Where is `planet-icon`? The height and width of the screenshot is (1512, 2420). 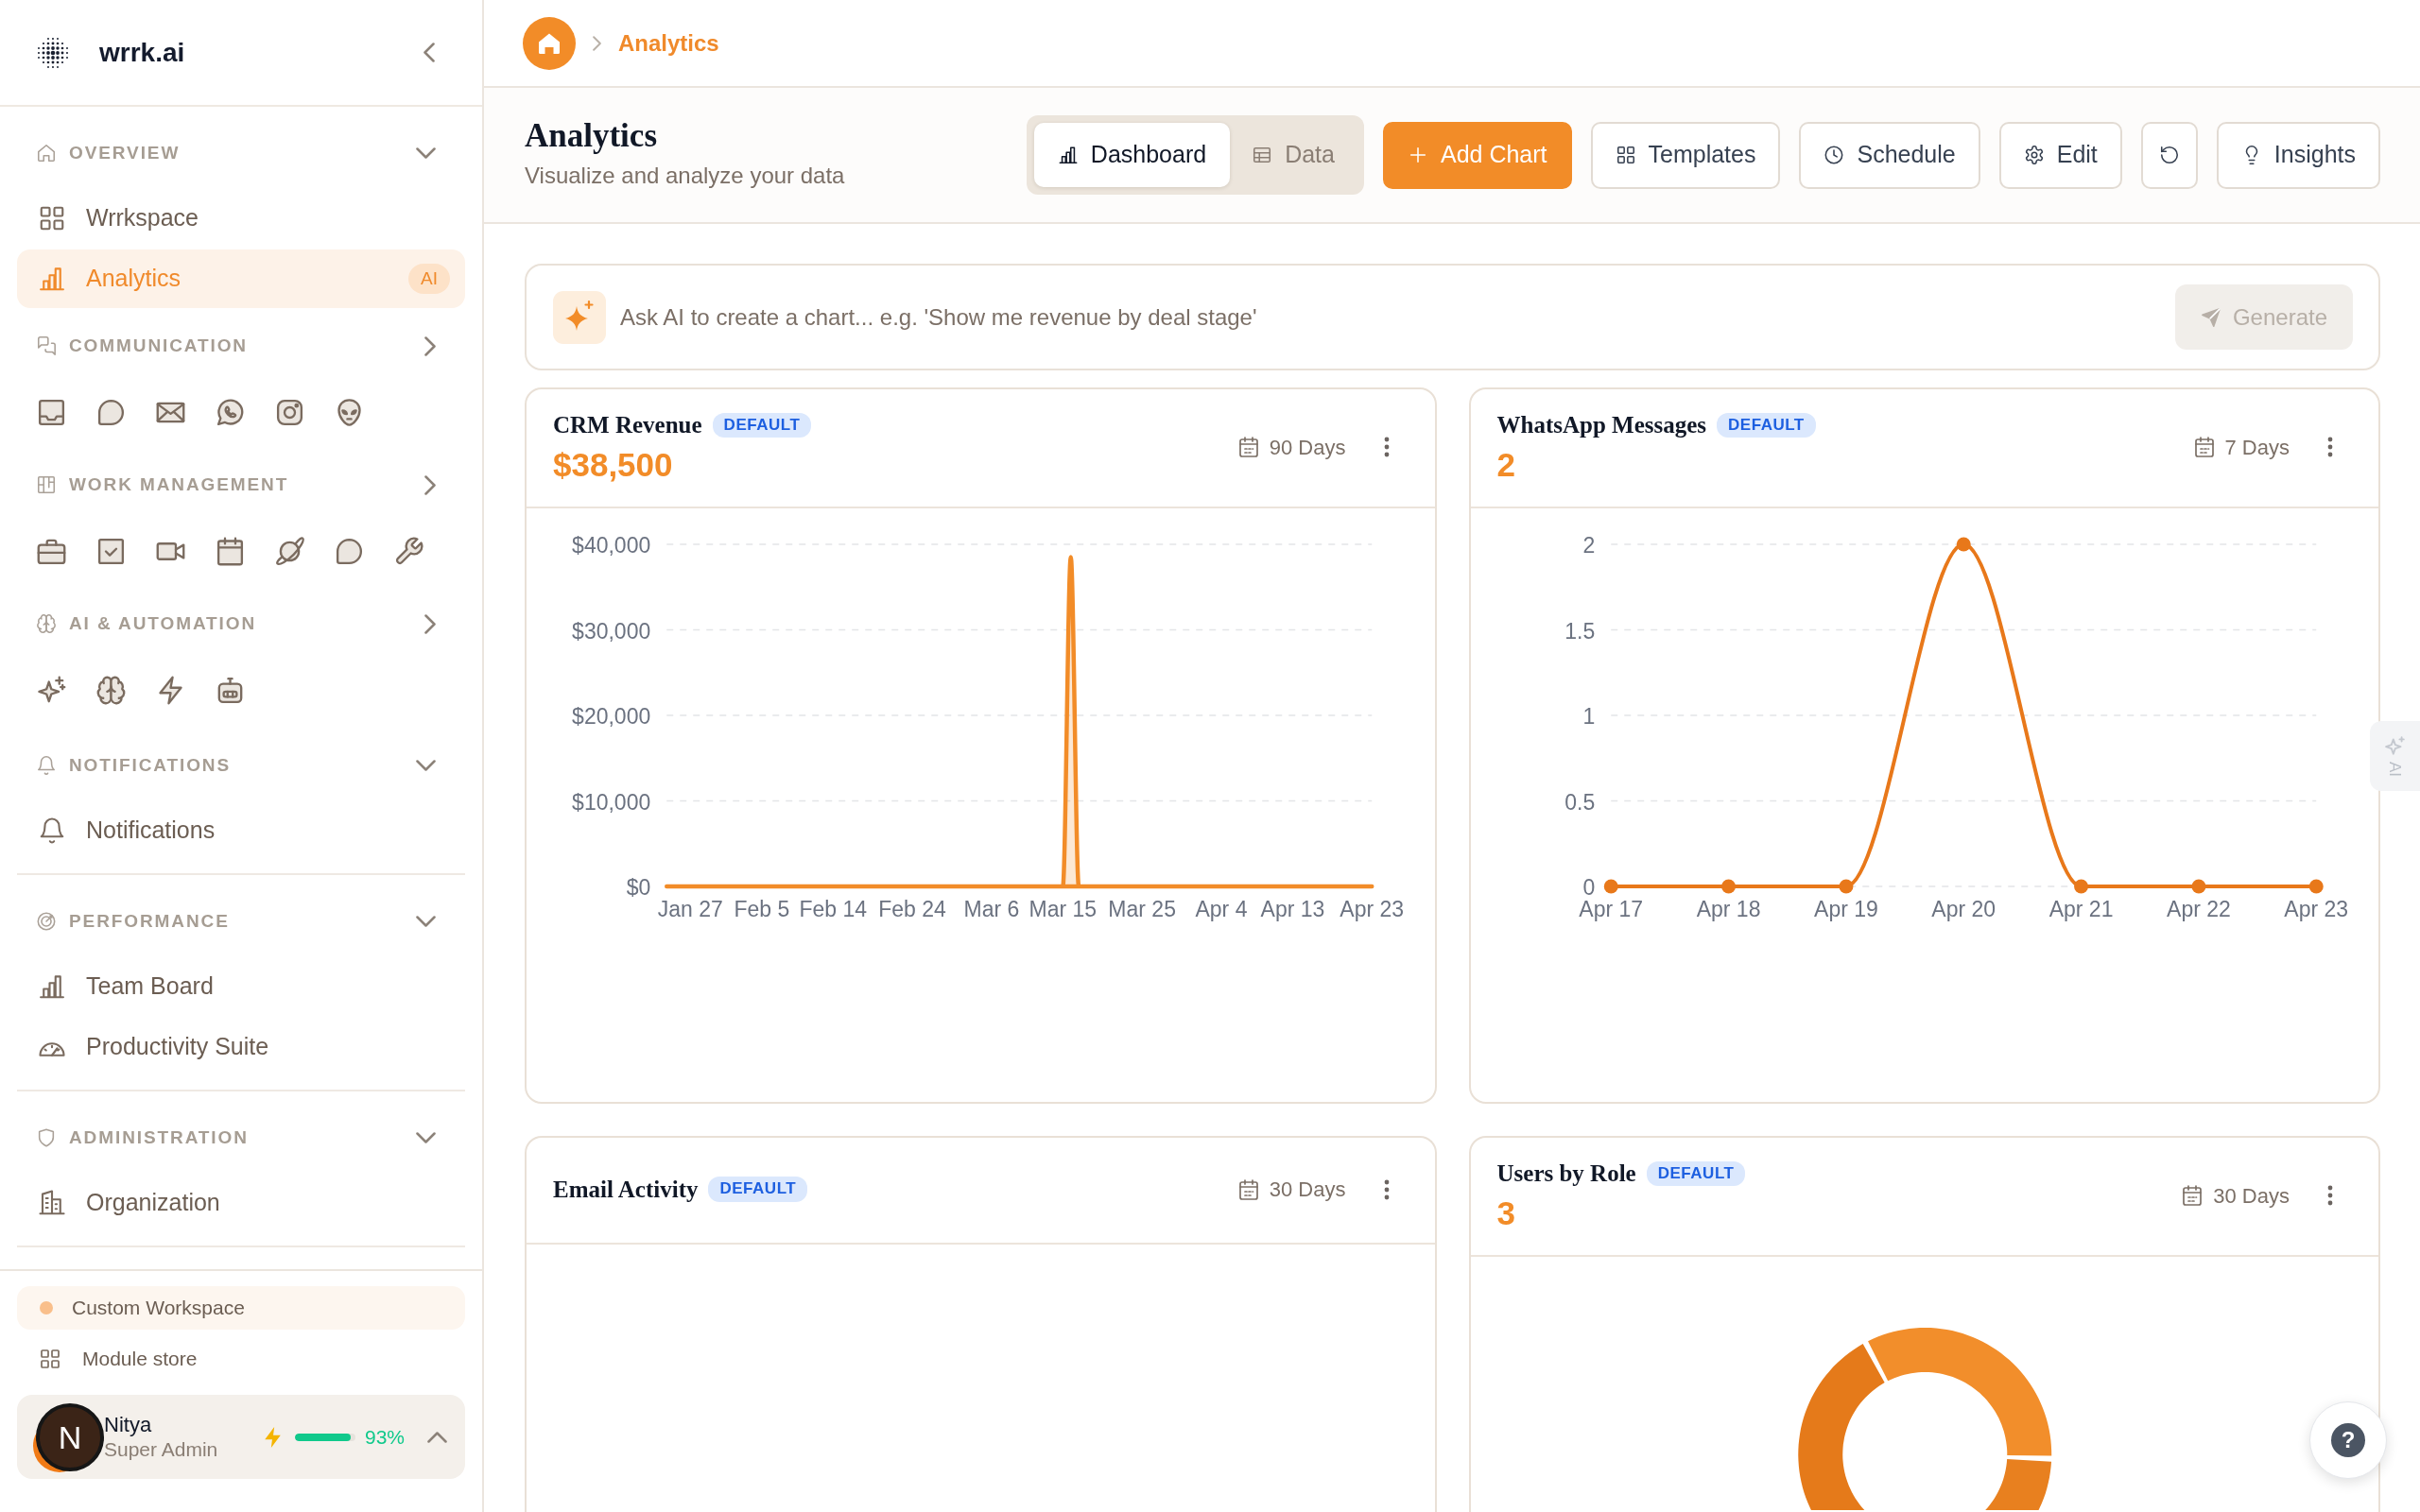
planet-icon is located at coordinates (289, 551).